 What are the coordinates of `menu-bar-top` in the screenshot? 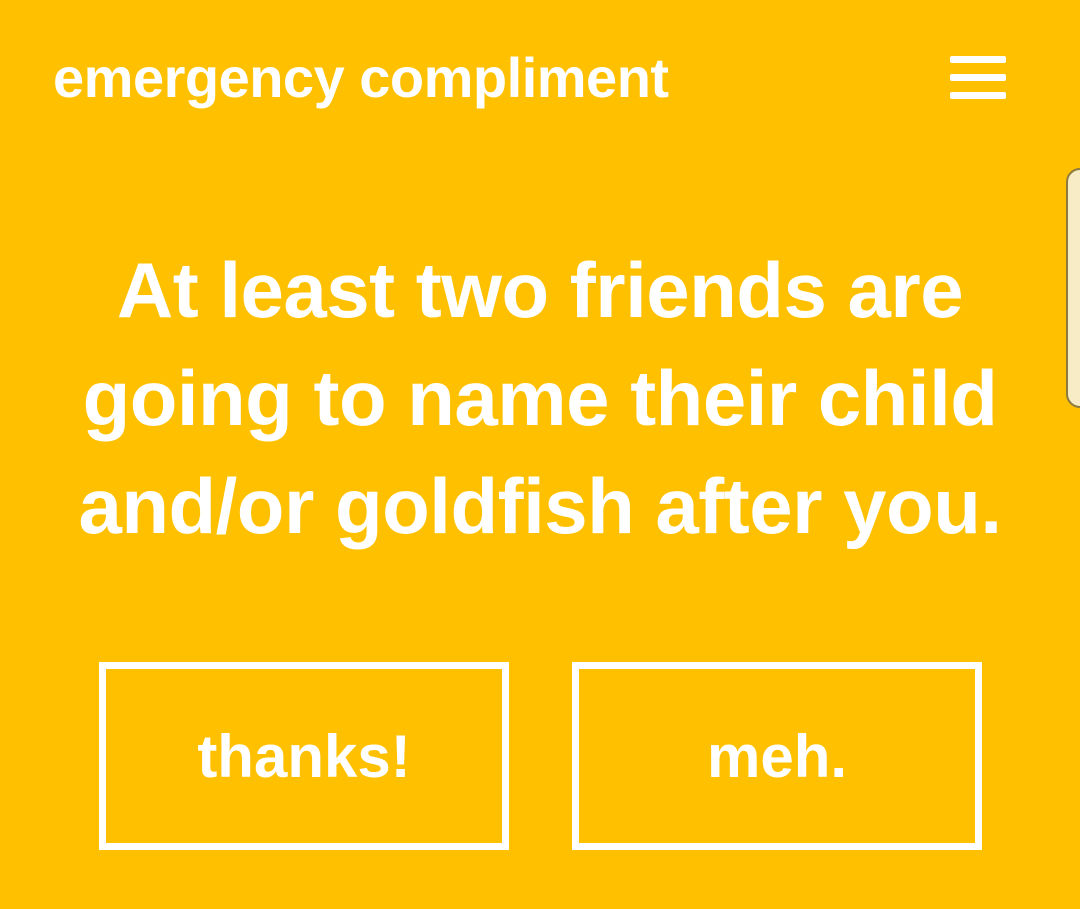 It's located at (978, 59).